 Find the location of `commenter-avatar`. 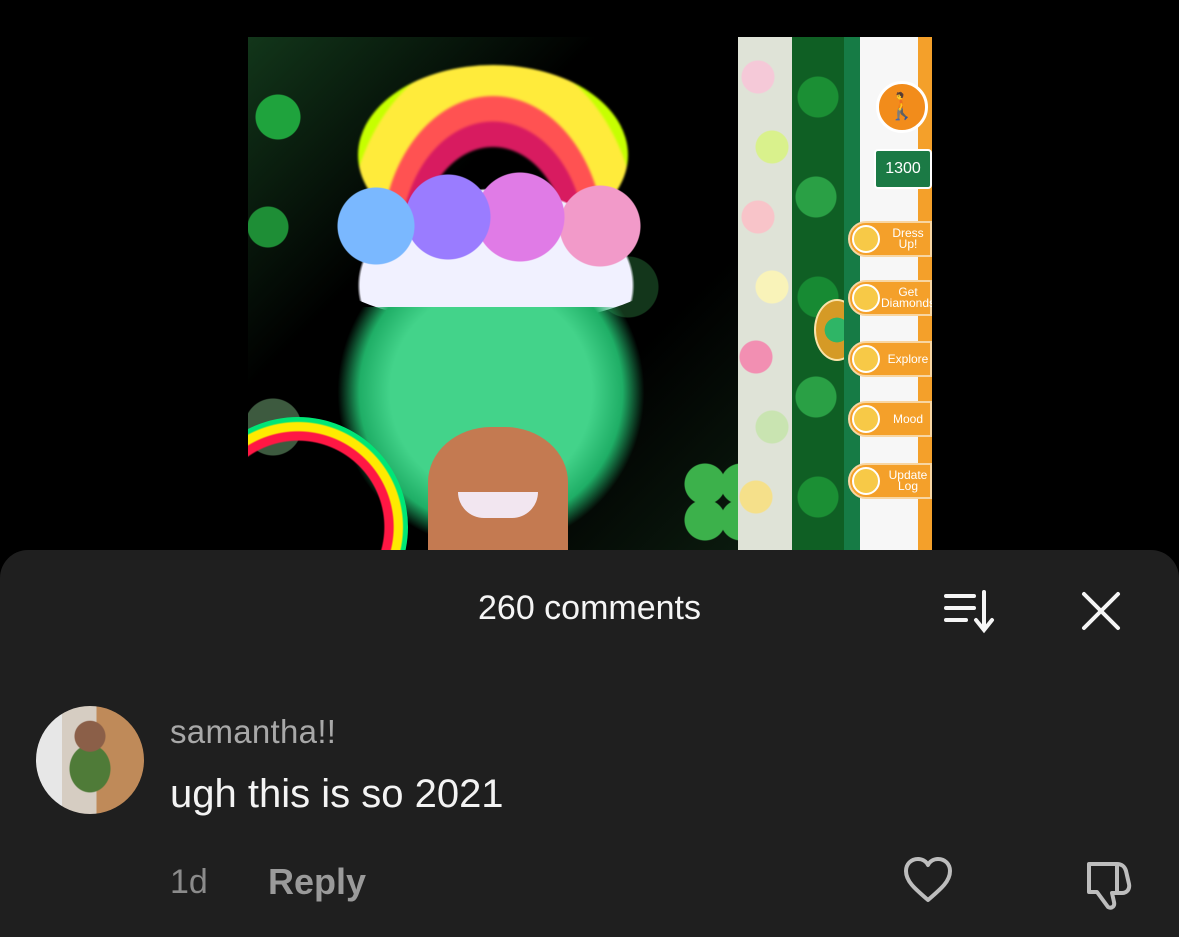

commenter-avatar is located at coordinates (90, 760).